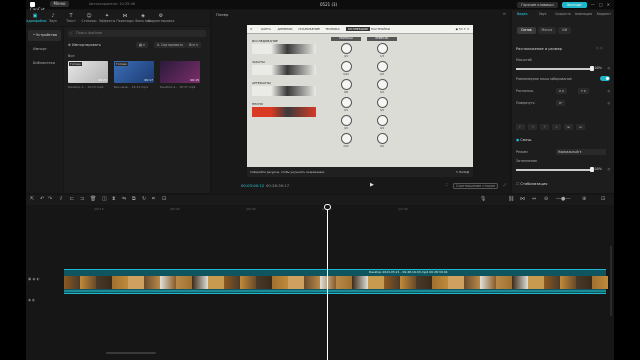 Image resolution: width=640 pixels, height=360 pixels. I want to click on align-center-icon: ⊣, so click(532, 127).